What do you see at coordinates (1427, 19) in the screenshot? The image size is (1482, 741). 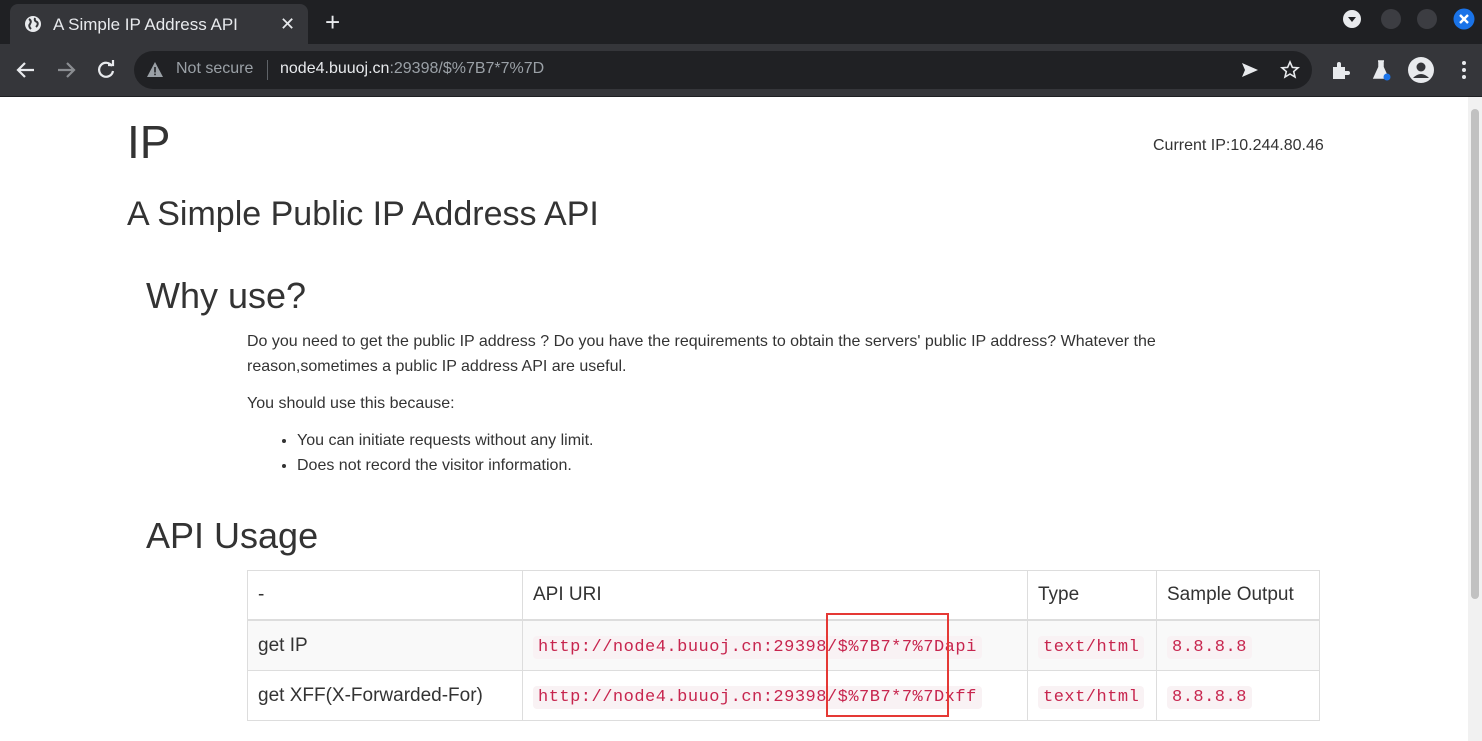 I see `maximize-button` at bounding box center [1427, 19].